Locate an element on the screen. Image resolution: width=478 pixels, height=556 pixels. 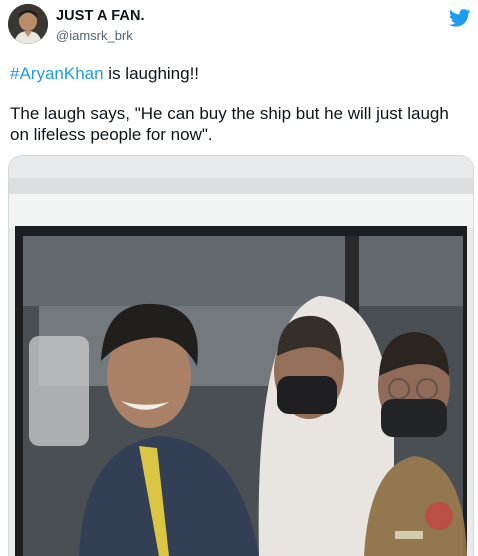
tweet-text-line1: #AryanKhan is laughing!! is located at coordinates (104, 74).